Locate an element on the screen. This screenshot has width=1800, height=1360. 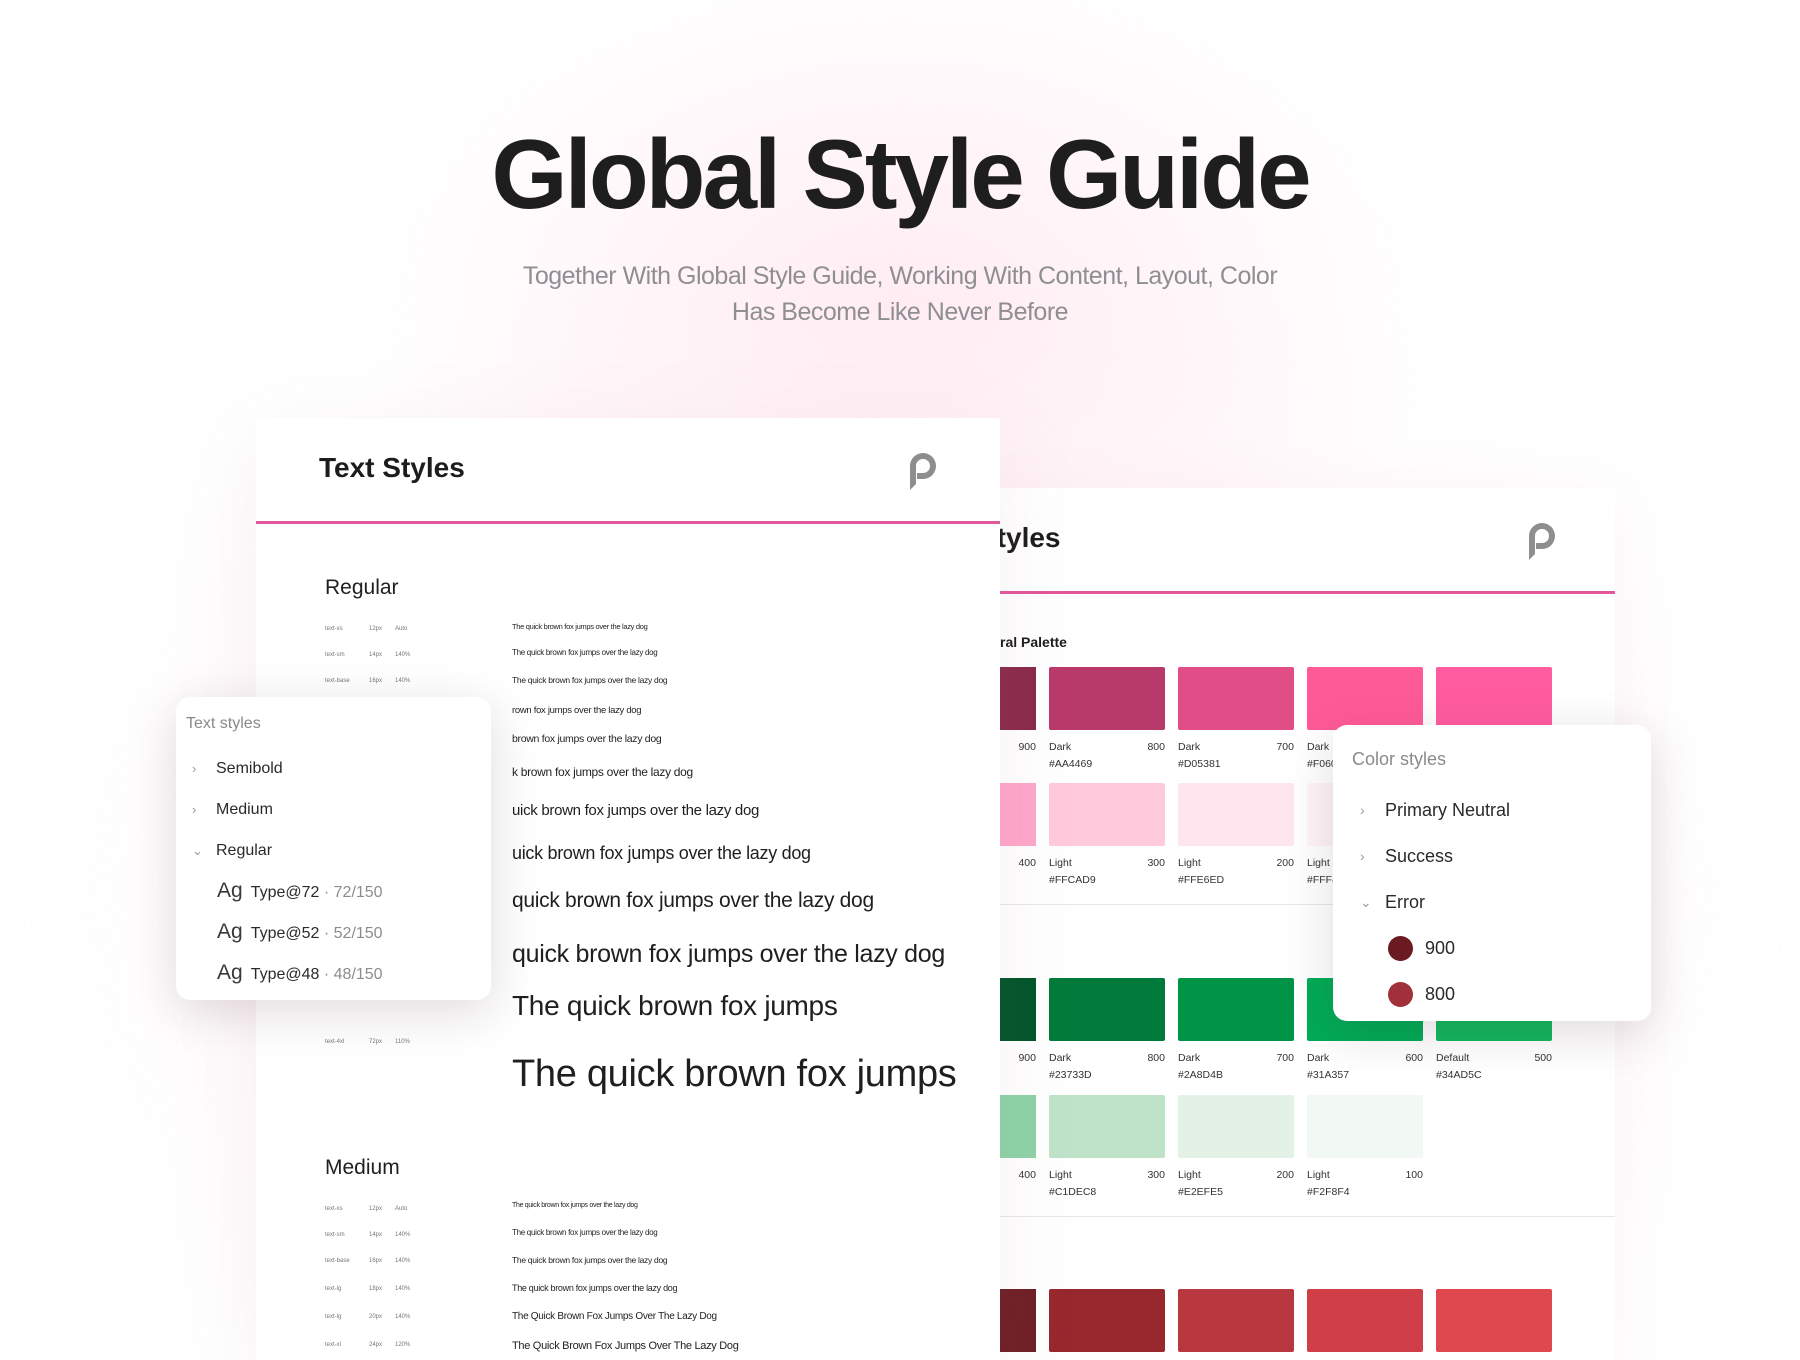
type-size: 24px is located at coordinates (376, 1344).